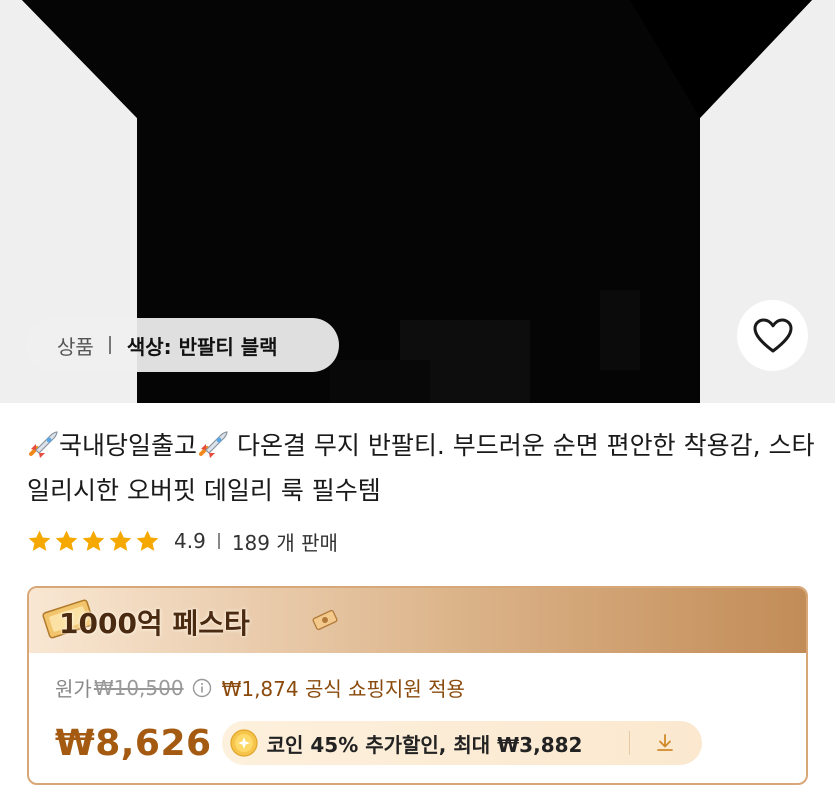 Image resolution: width=835 pixels, height=797 pixels. Describe the element at coordinates (202, 688) in the screenshot. I see `info-icon` at that location.